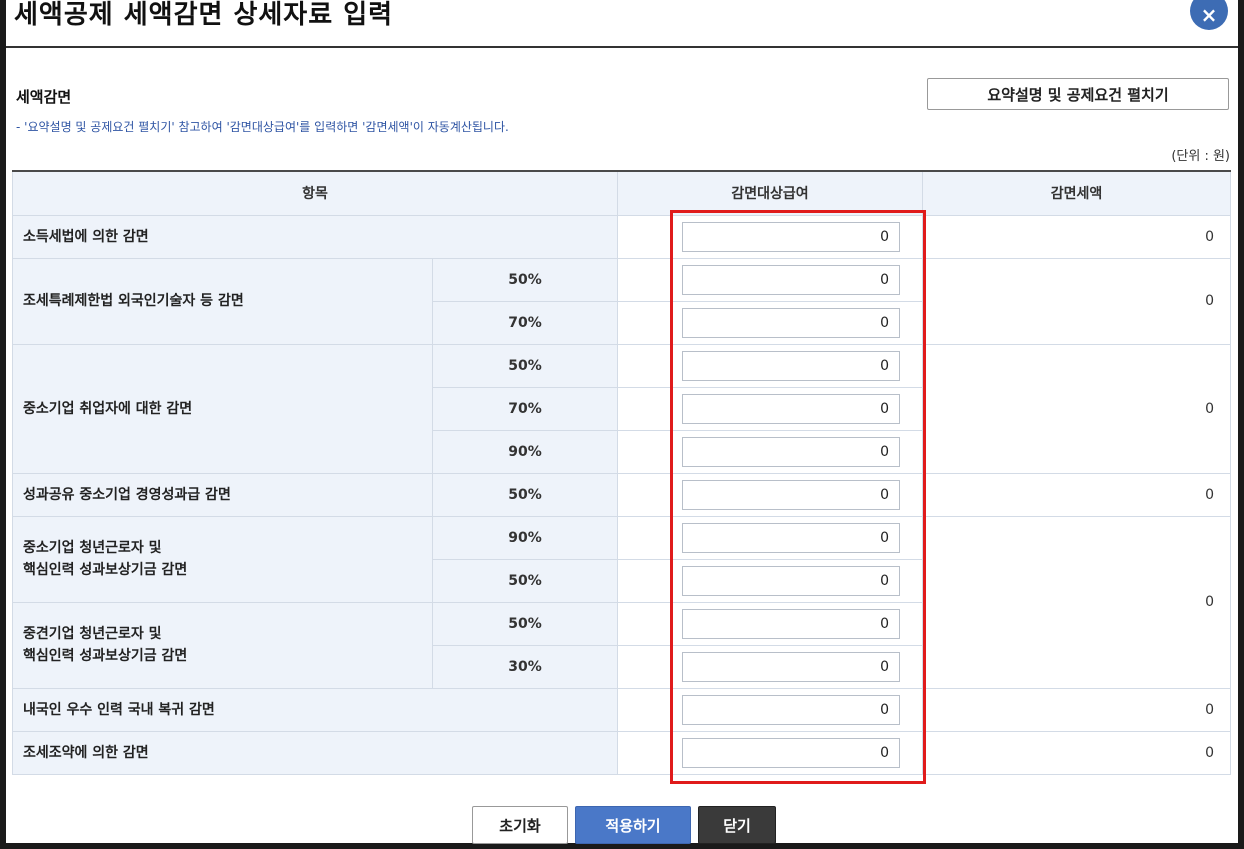 This screenshot has height=849, width=1244. What do you see at coordinates (315, 236) in the screenshot?
I see `row-label: 소득세법에 의한 감면` at bounding box center [315, 236].